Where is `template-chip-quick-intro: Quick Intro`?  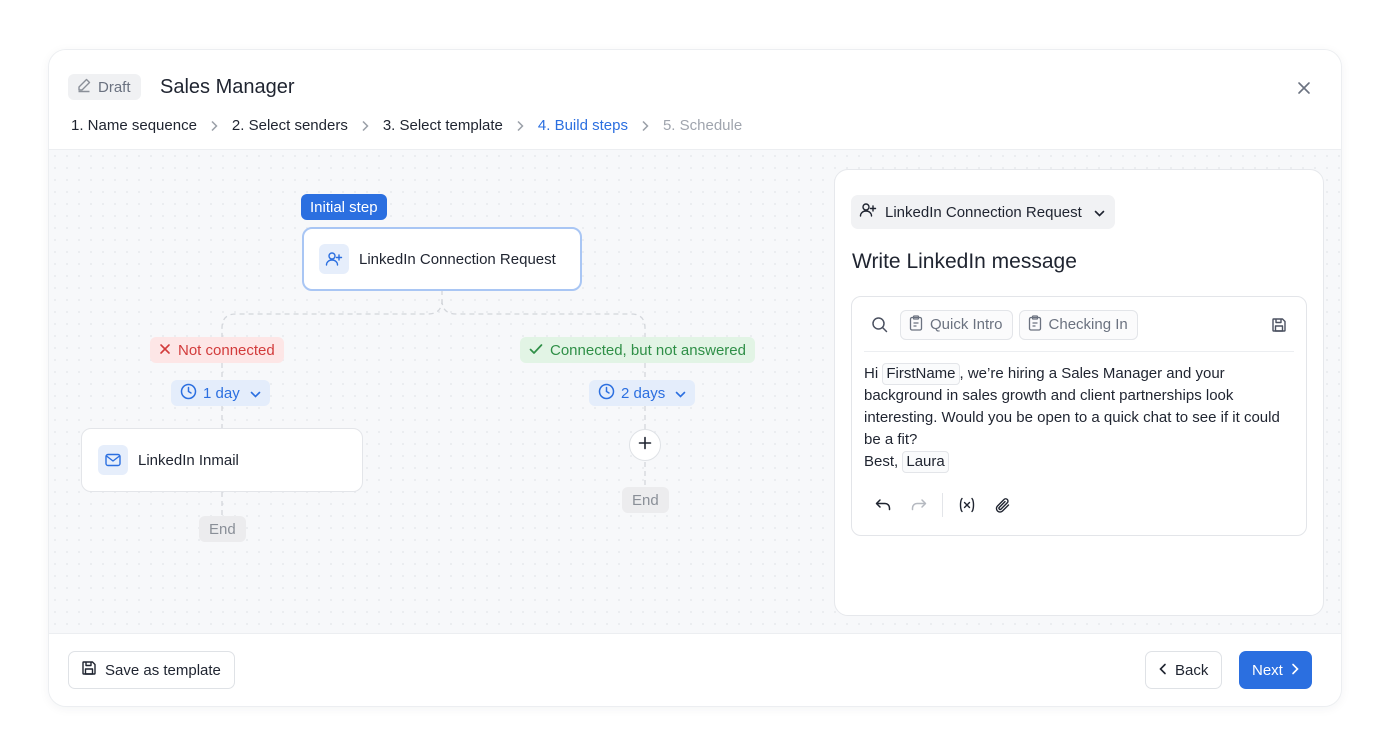 template-chip-quick-intro: Quick Intro is located at coordinates (956, 324).